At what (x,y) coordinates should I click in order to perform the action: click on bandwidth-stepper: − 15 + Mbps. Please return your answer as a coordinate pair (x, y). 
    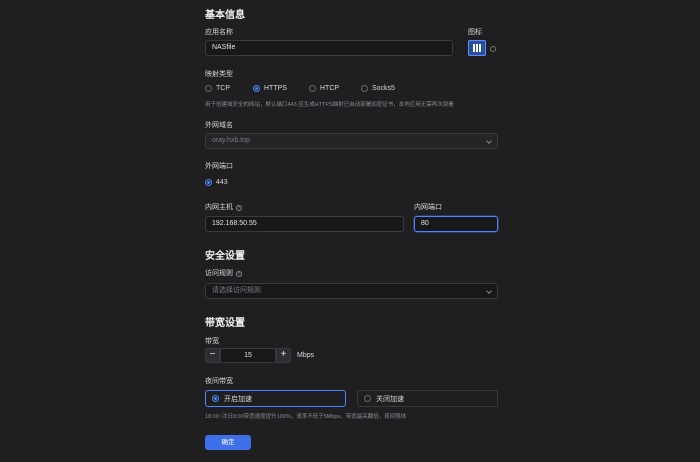
    Looking at the image, I should click on (259, 355).